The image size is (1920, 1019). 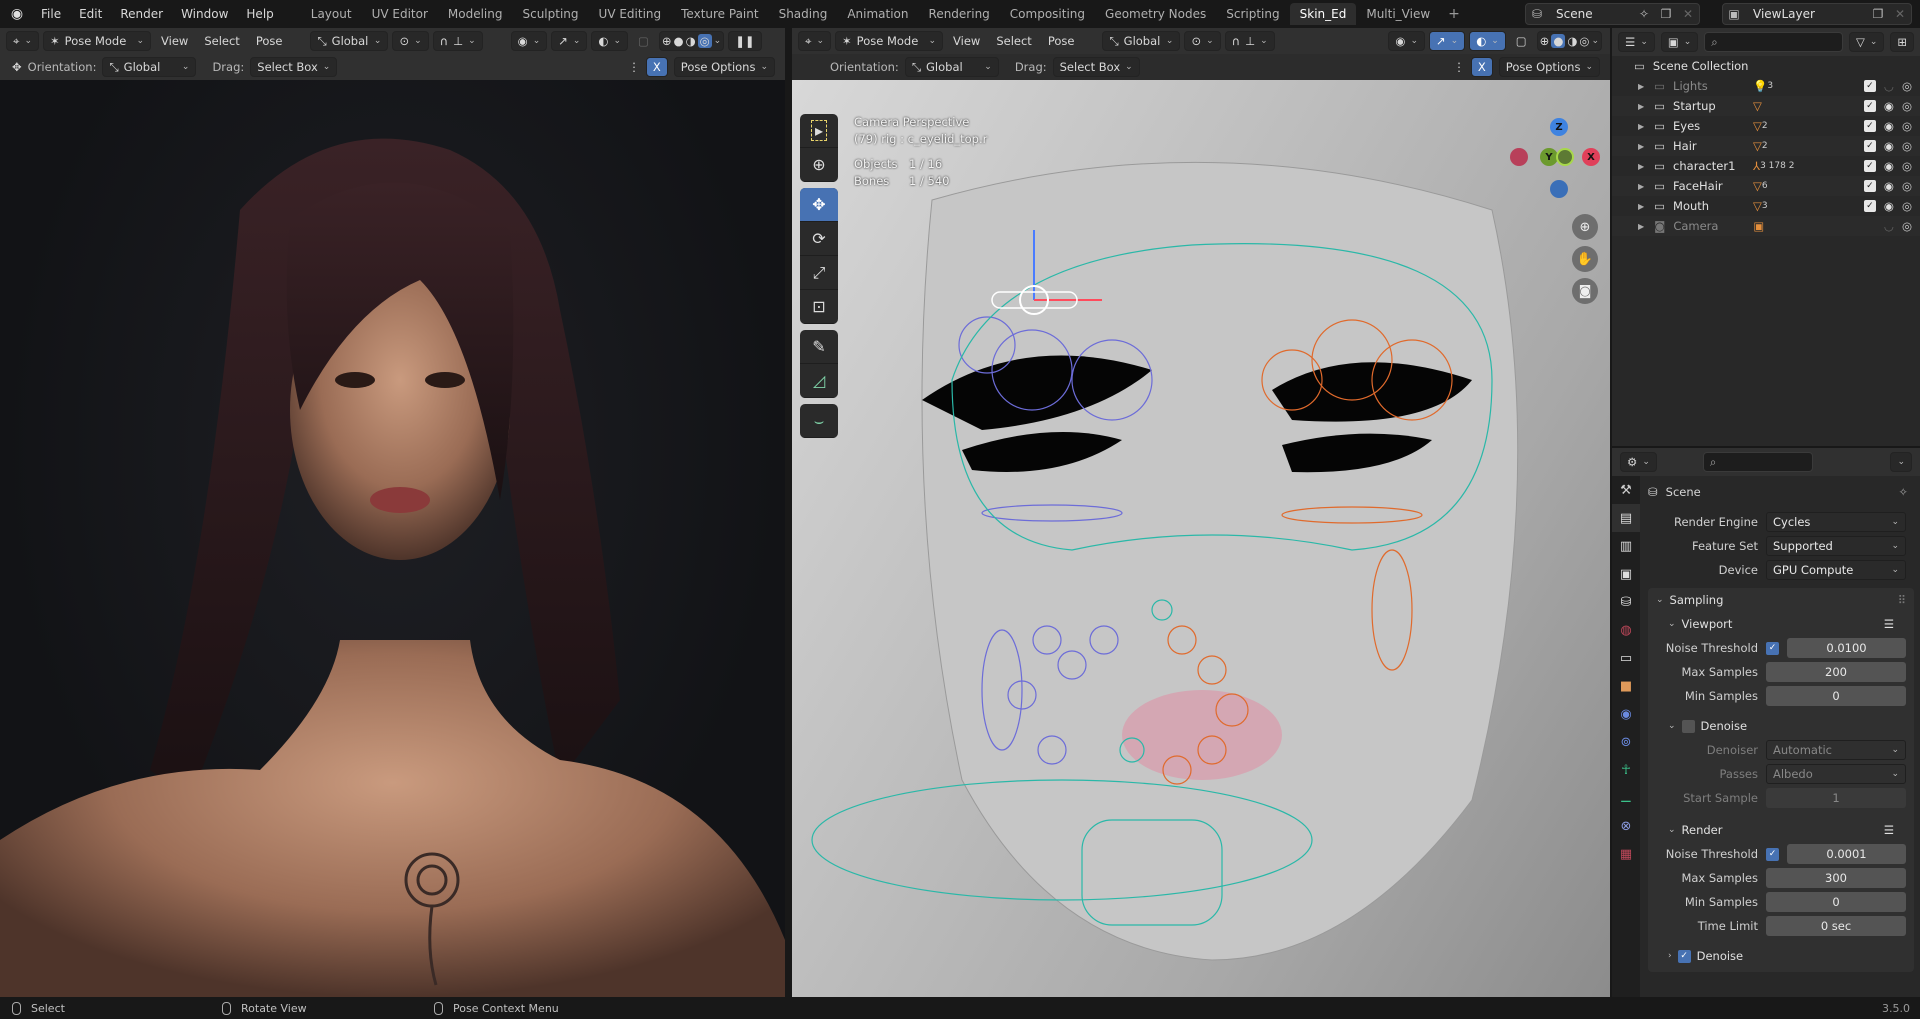 What do you see at coordinates (1636, 42) in the screenshot?
I see `outliner-editor-type: ☰ ⌄` at bounding box center [1636, 42].